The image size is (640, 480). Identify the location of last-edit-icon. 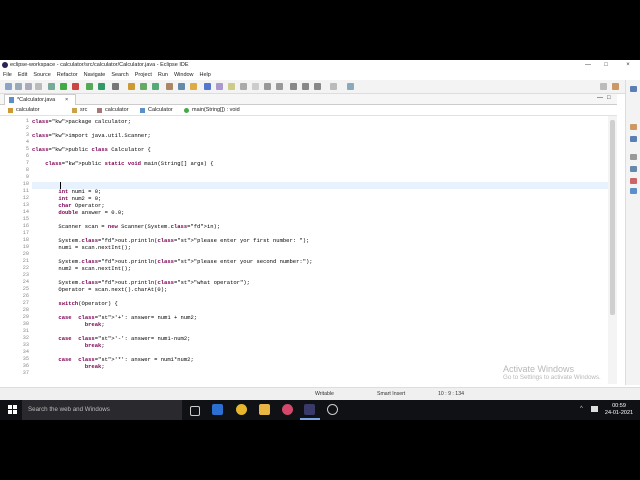
(293, 86).